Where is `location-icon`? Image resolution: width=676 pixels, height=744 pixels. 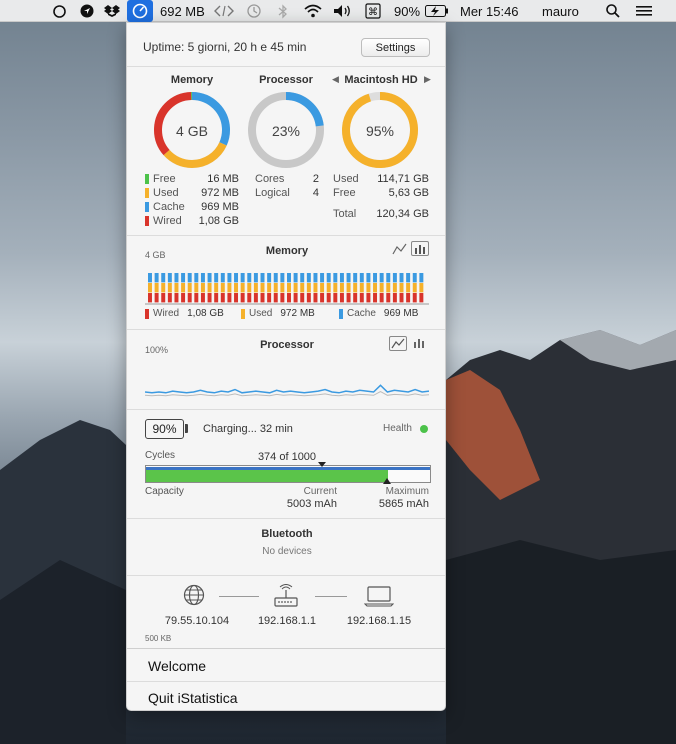
location-icon is located at coordinates (87, 11).